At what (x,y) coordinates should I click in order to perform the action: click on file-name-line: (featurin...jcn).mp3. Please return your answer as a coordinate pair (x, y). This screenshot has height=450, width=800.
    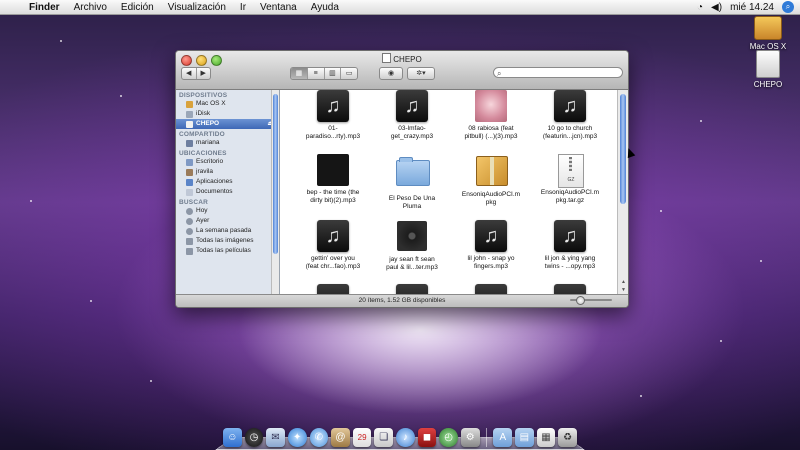
    Looking at the image, I should click on (570, 136).